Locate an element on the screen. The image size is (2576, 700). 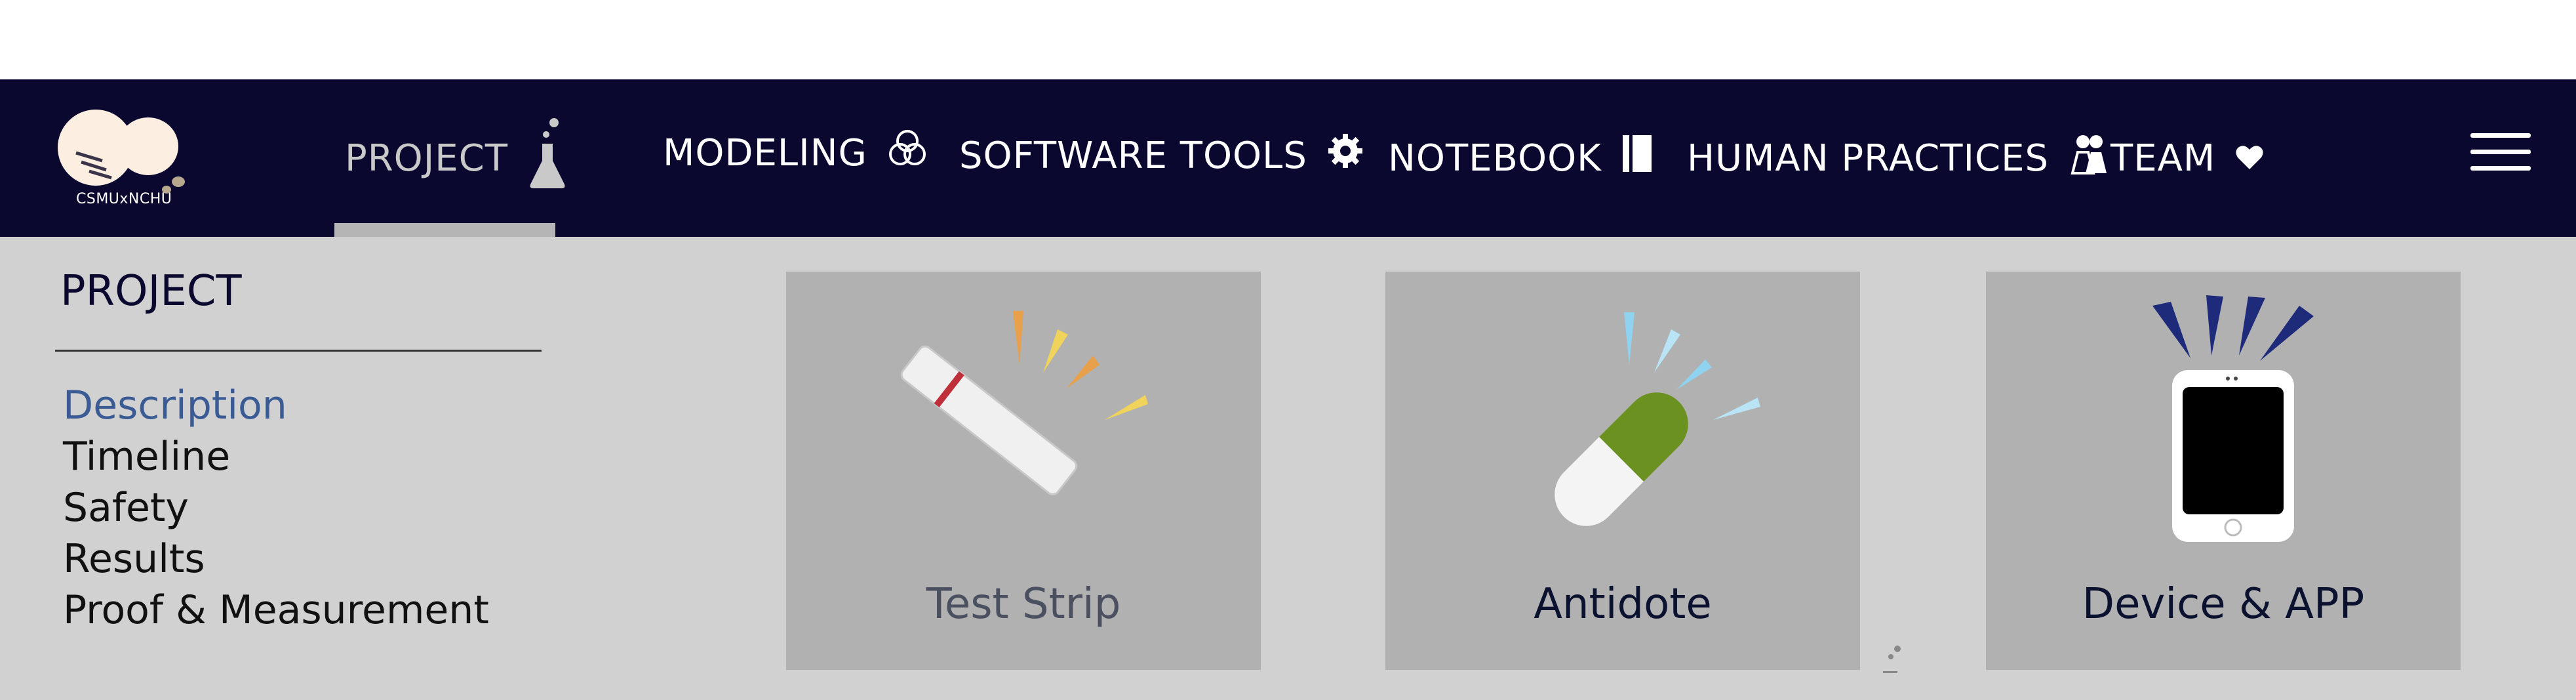
card-antidote-label: Antidote is located at coordinates (1623, 604).